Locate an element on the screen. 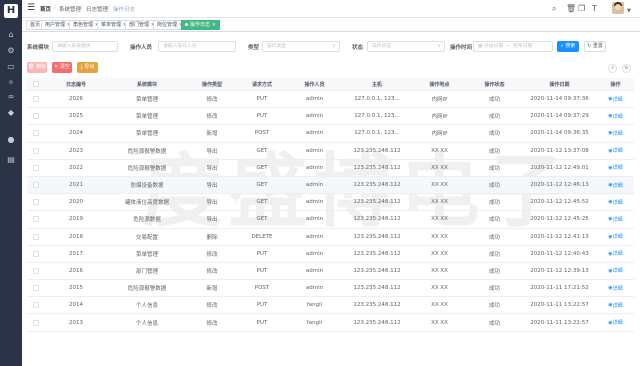 This screenshot has width=640, height=366. cell-host: 123.235.248.112 is located at coordinates (377, 150).